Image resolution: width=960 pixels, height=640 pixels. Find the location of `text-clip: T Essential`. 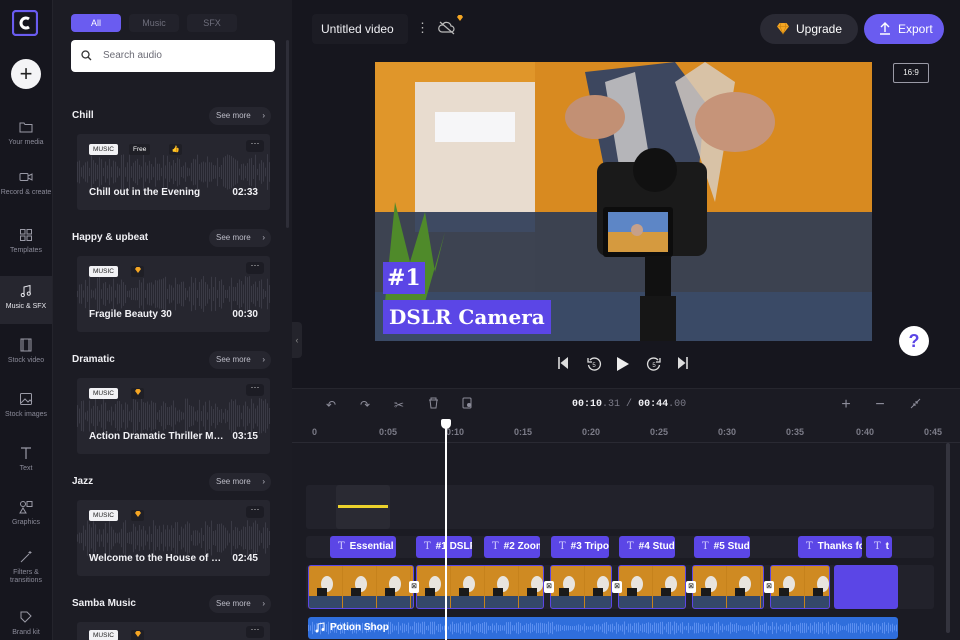

text-clip: T Essential is located at coordinates (363, 547).